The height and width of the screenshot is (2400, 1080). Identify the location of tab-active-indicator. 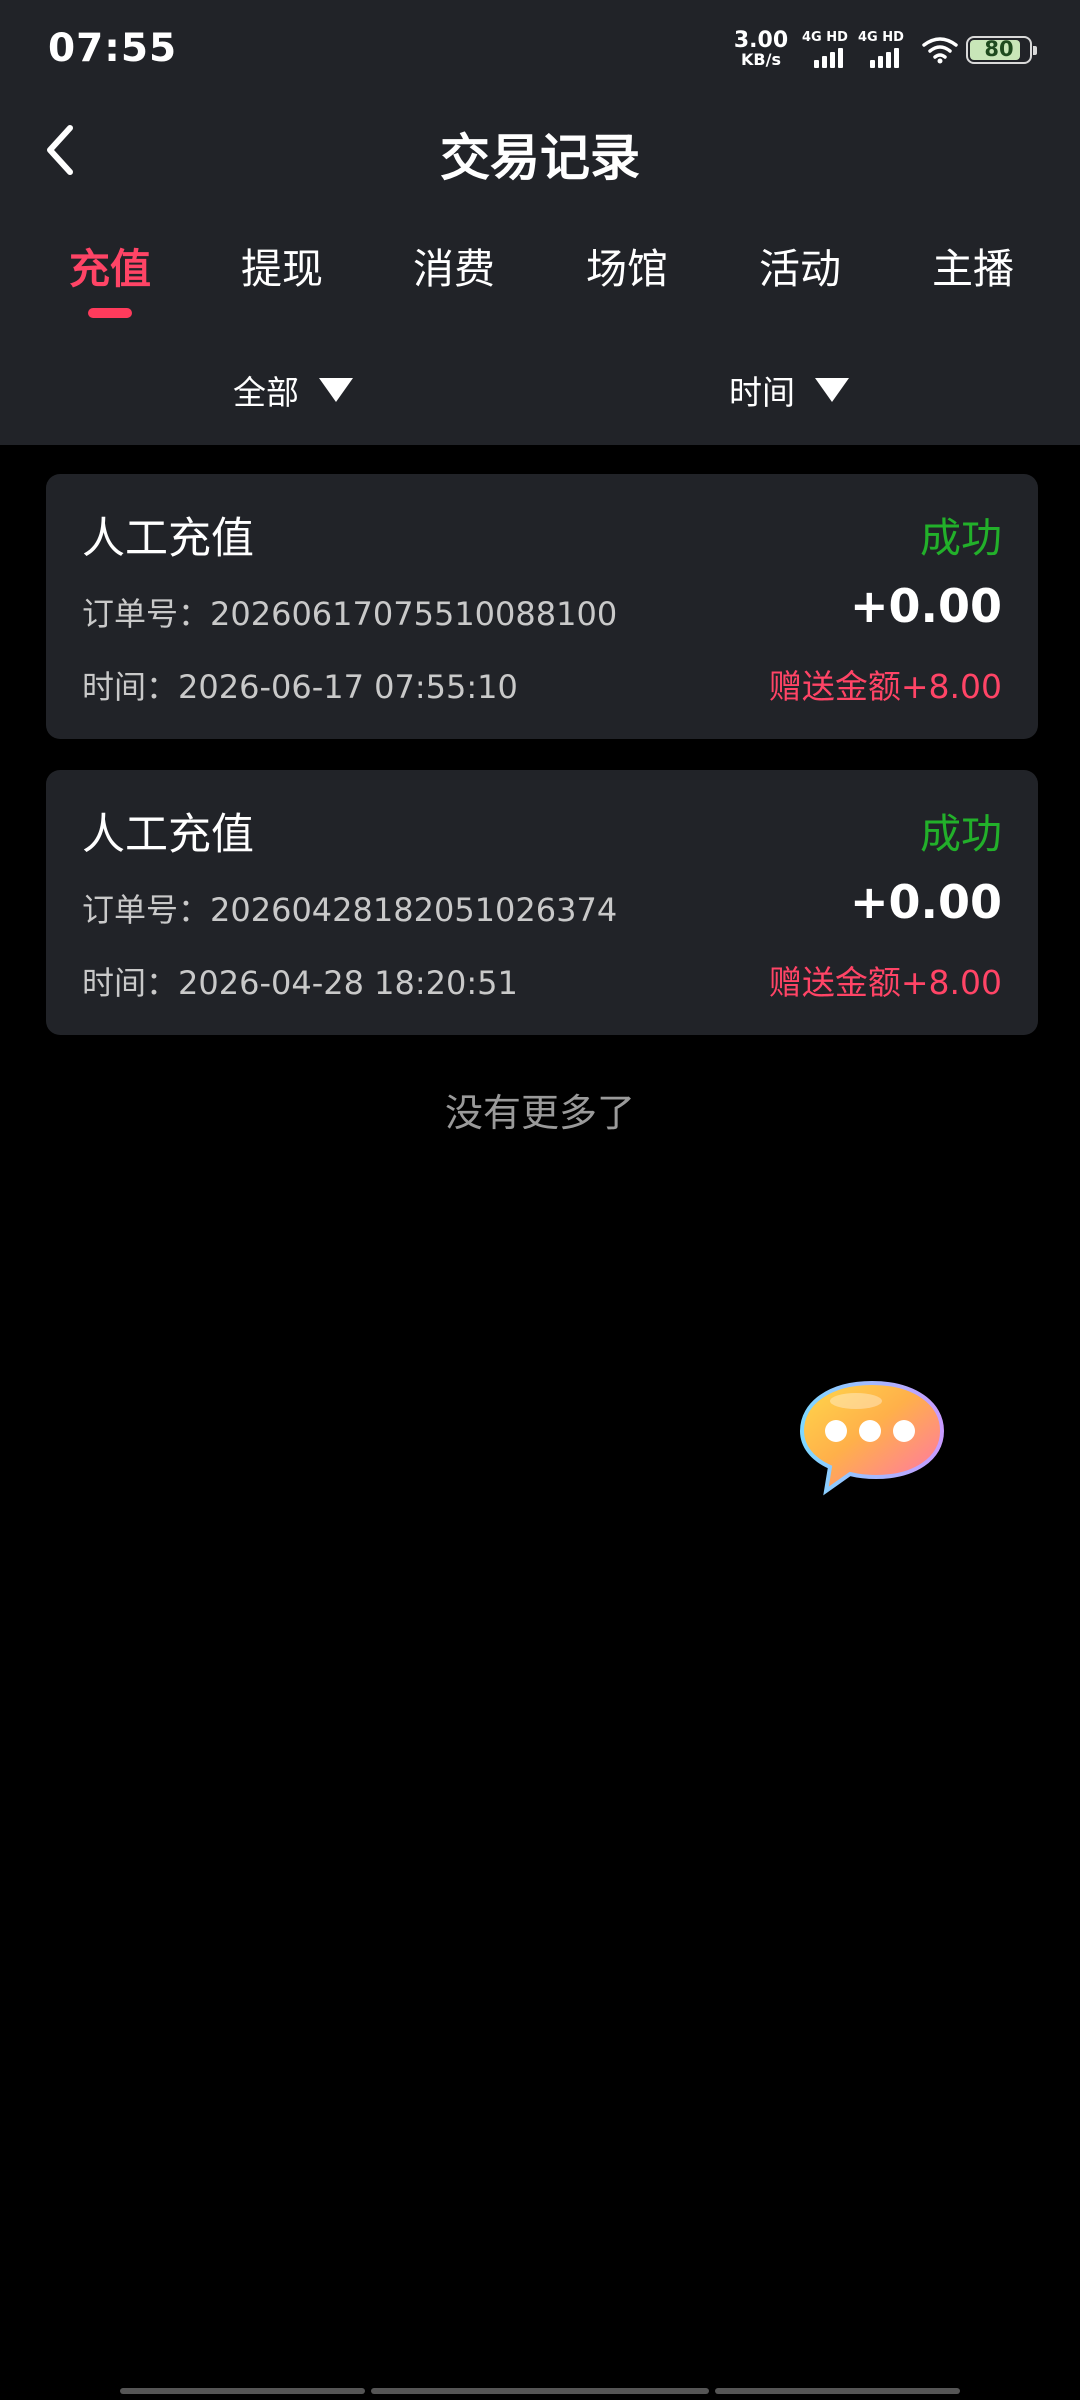
(110, 313).